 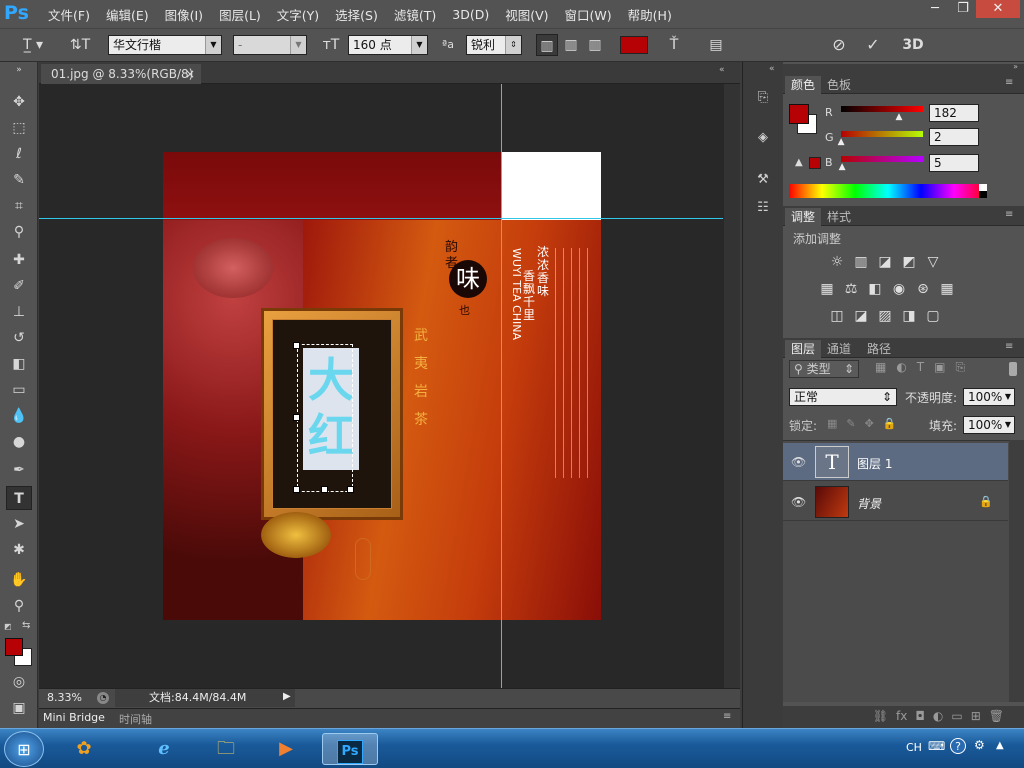 What do you see at coordinates (803, 349) in the screenshot?
I see `tab-layers: 图层` at bounding box center [803, 349].